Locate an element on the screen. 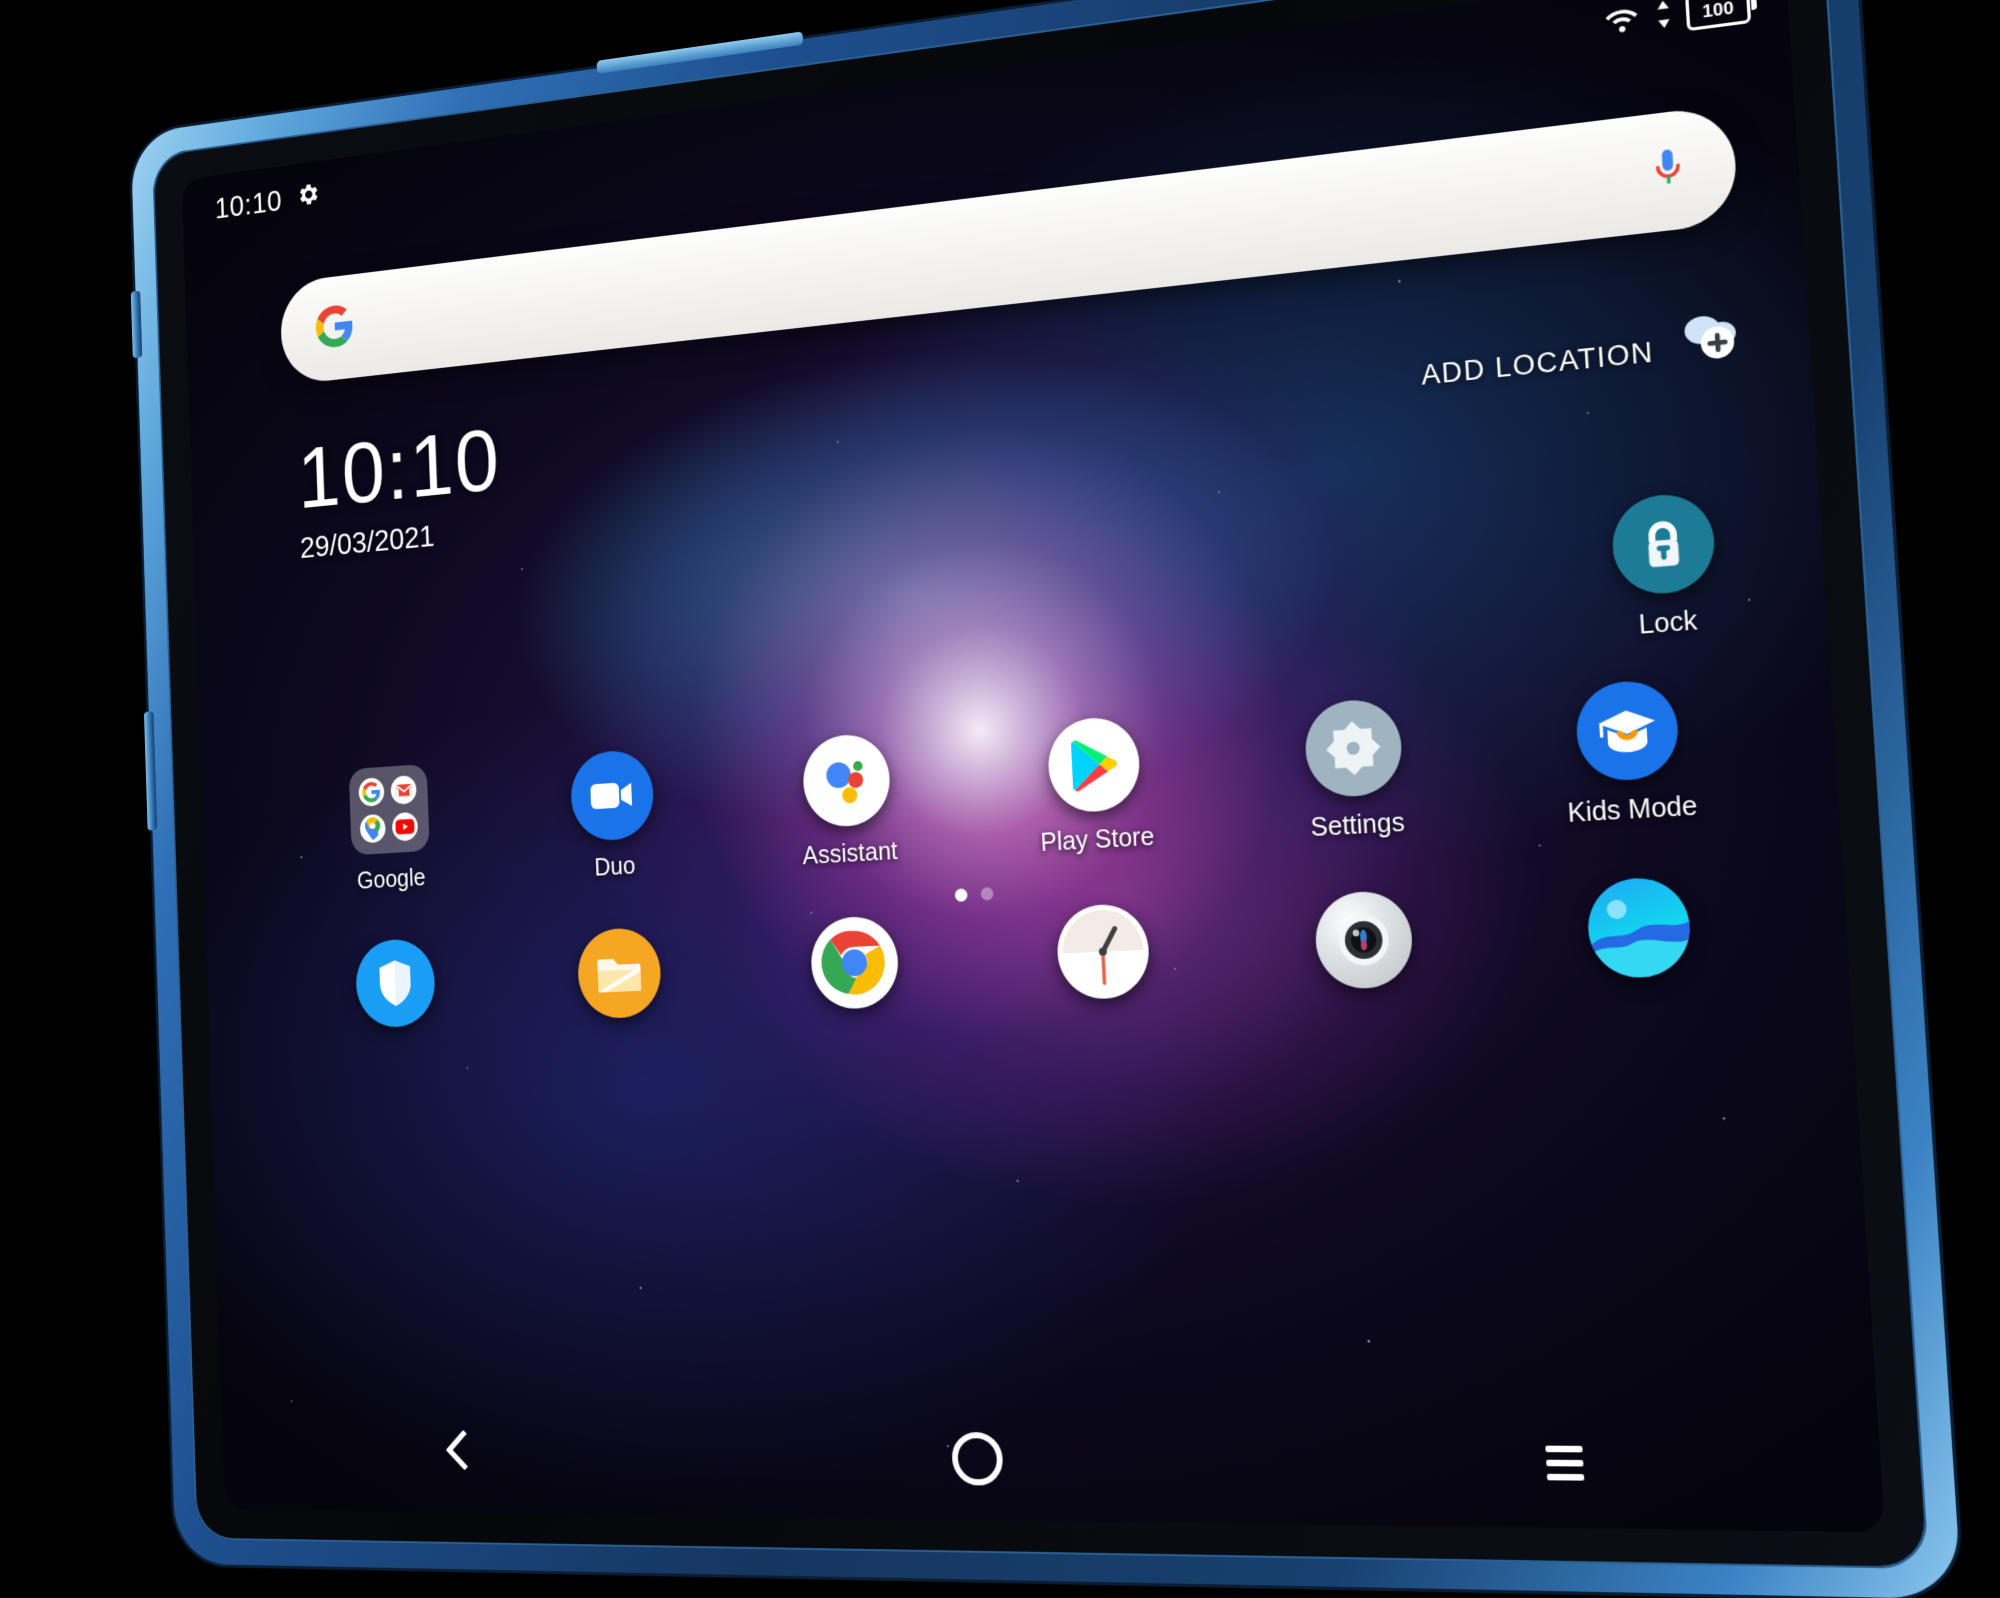 This screenshot has height=1598, width=2000. app-google-folder: Google is located at coordinates (391, 829).